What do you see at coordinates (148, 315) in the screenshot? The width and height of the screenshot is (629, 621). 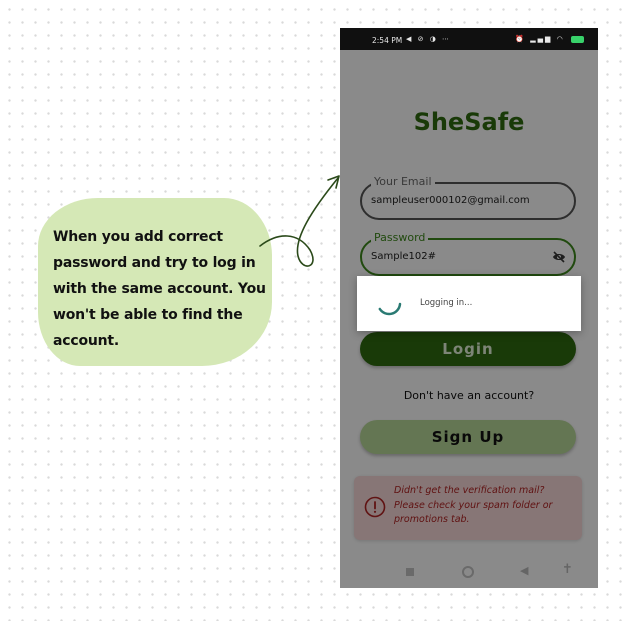 I see `annotation-line: won't be able to find the` at bounding box center [148, 315].